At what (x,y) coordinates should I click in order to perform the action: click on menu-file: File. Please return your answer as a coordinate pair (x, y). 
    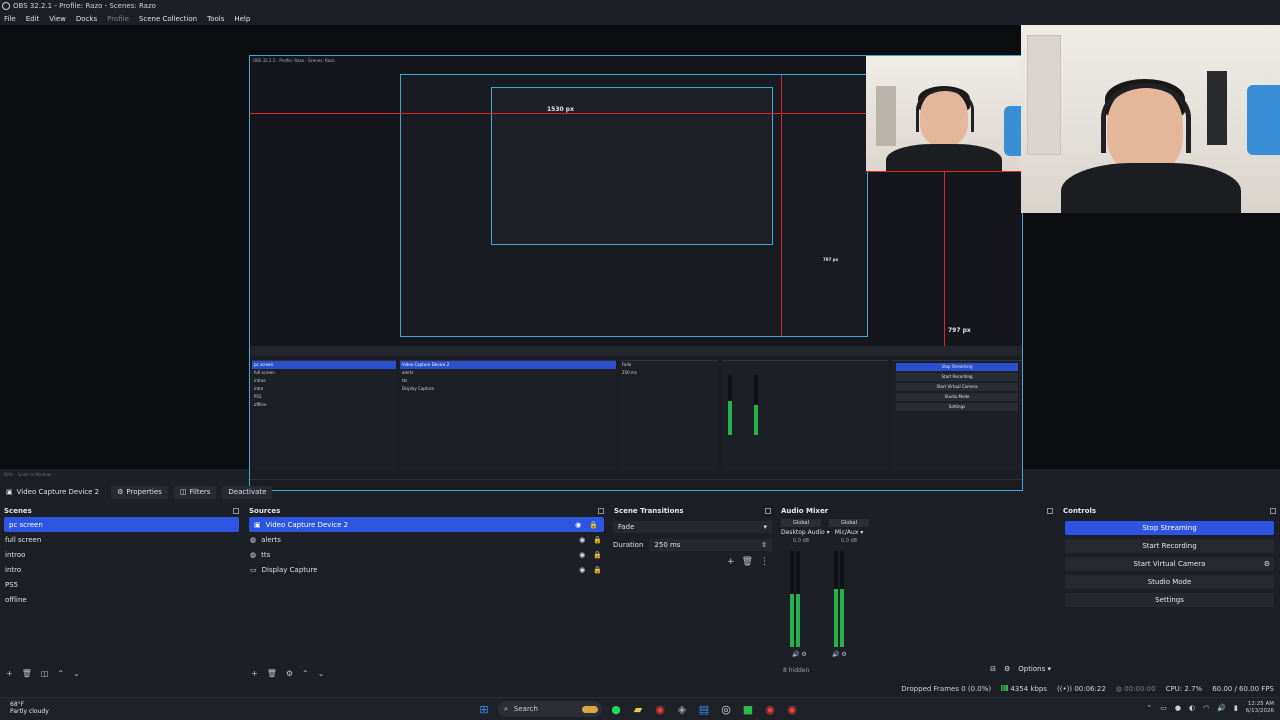
    Looking at the image, I should click on (10, 19).